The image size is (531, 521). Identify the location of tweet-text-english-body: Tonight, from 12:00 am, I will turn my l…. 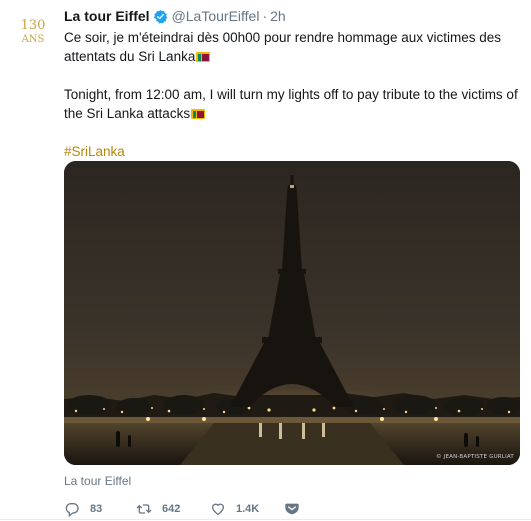
(291, 104).